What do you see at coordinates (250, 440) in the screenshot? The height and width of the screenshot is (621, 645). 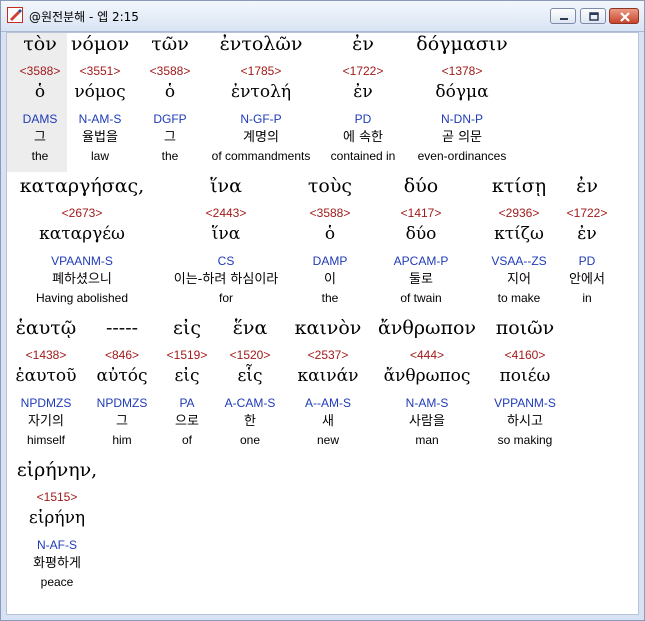 I see `english-gloss: one` at bounding box center [250, 440].